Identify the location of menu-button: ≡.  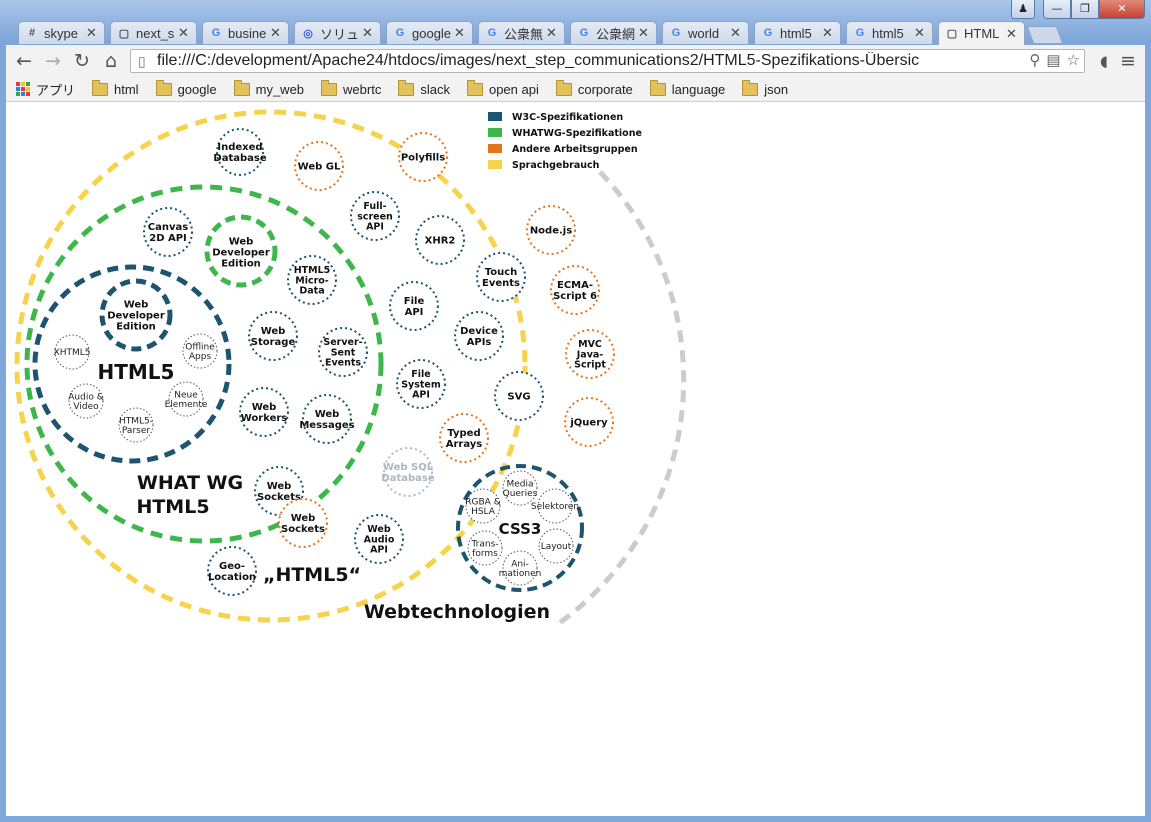
(1128, 61).